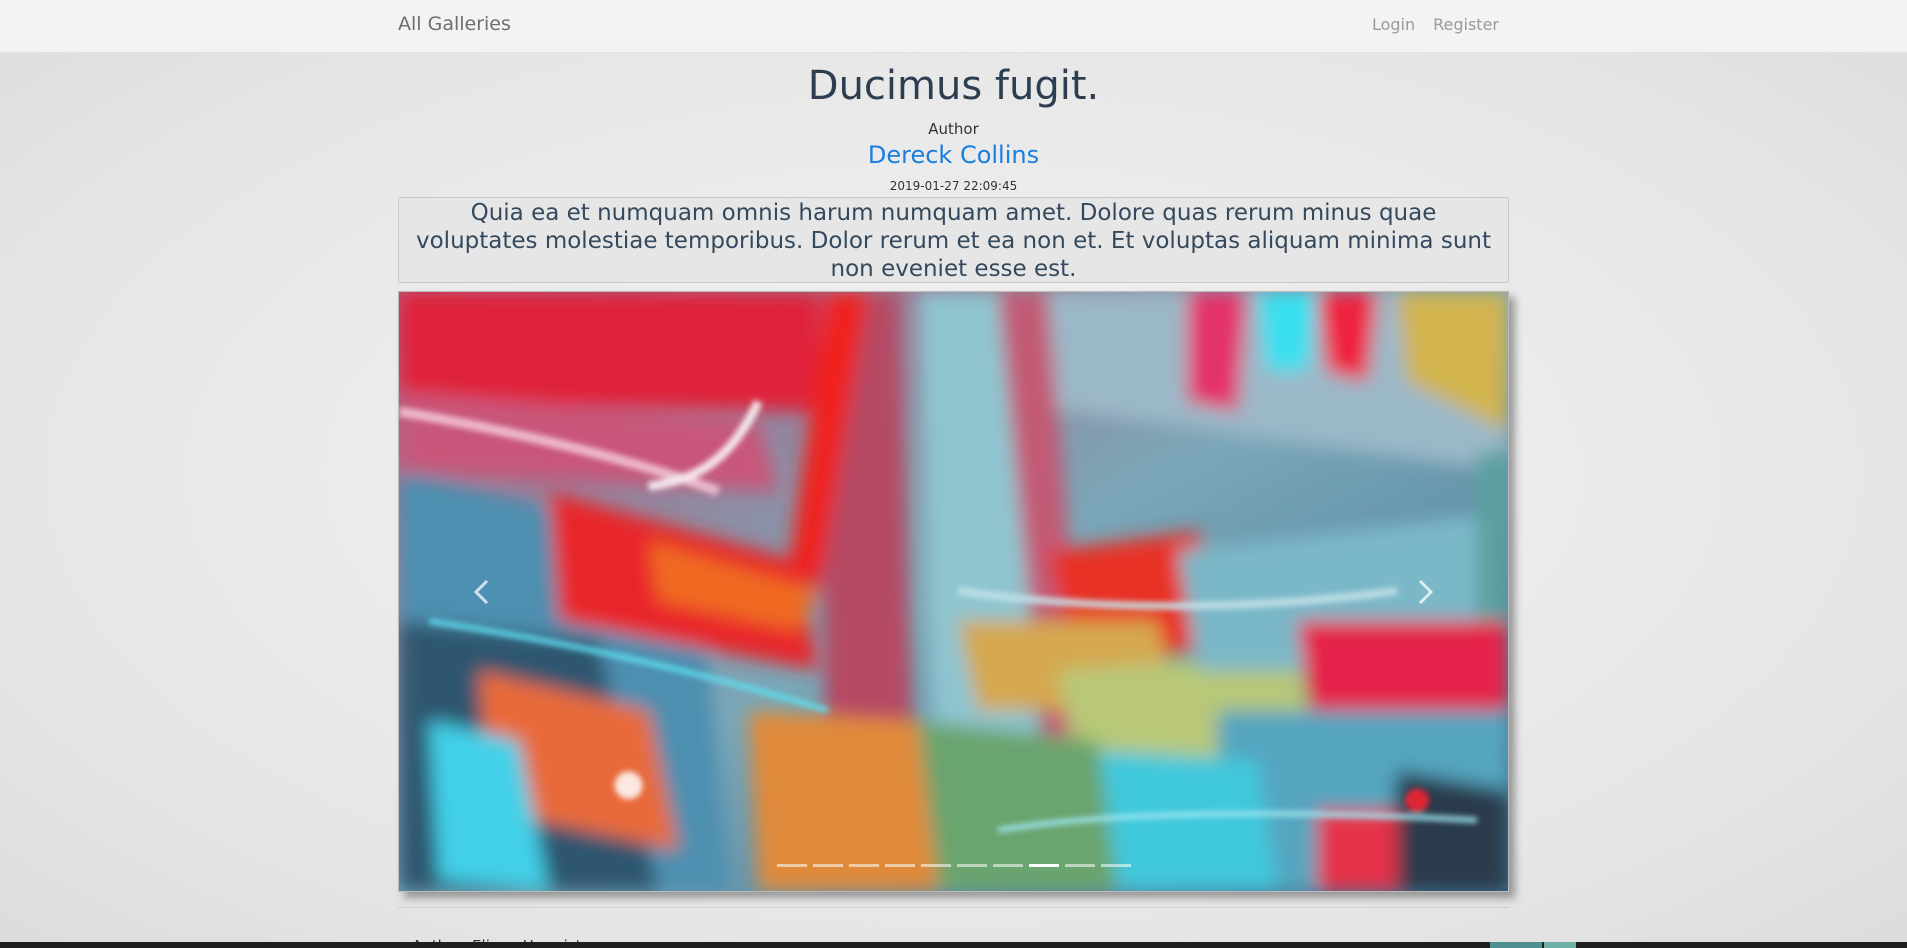 This screenshot has width=1907, height=948. Describe the element at coordinates (1393, 24) in the screenshot. I see `login-link: Login` at that location.